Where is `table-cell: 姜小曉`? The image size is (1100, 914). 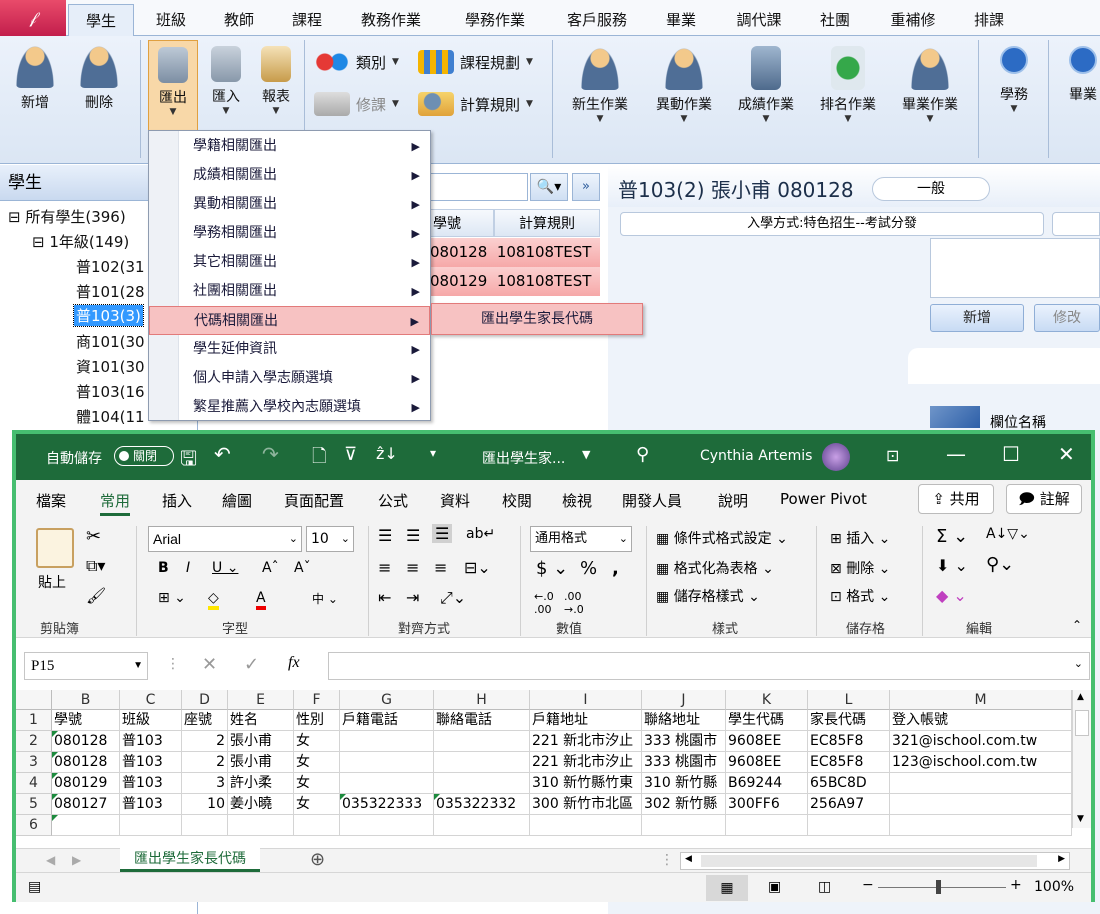 table-cell: 姜小曉 is located at coordinates (261, 804).